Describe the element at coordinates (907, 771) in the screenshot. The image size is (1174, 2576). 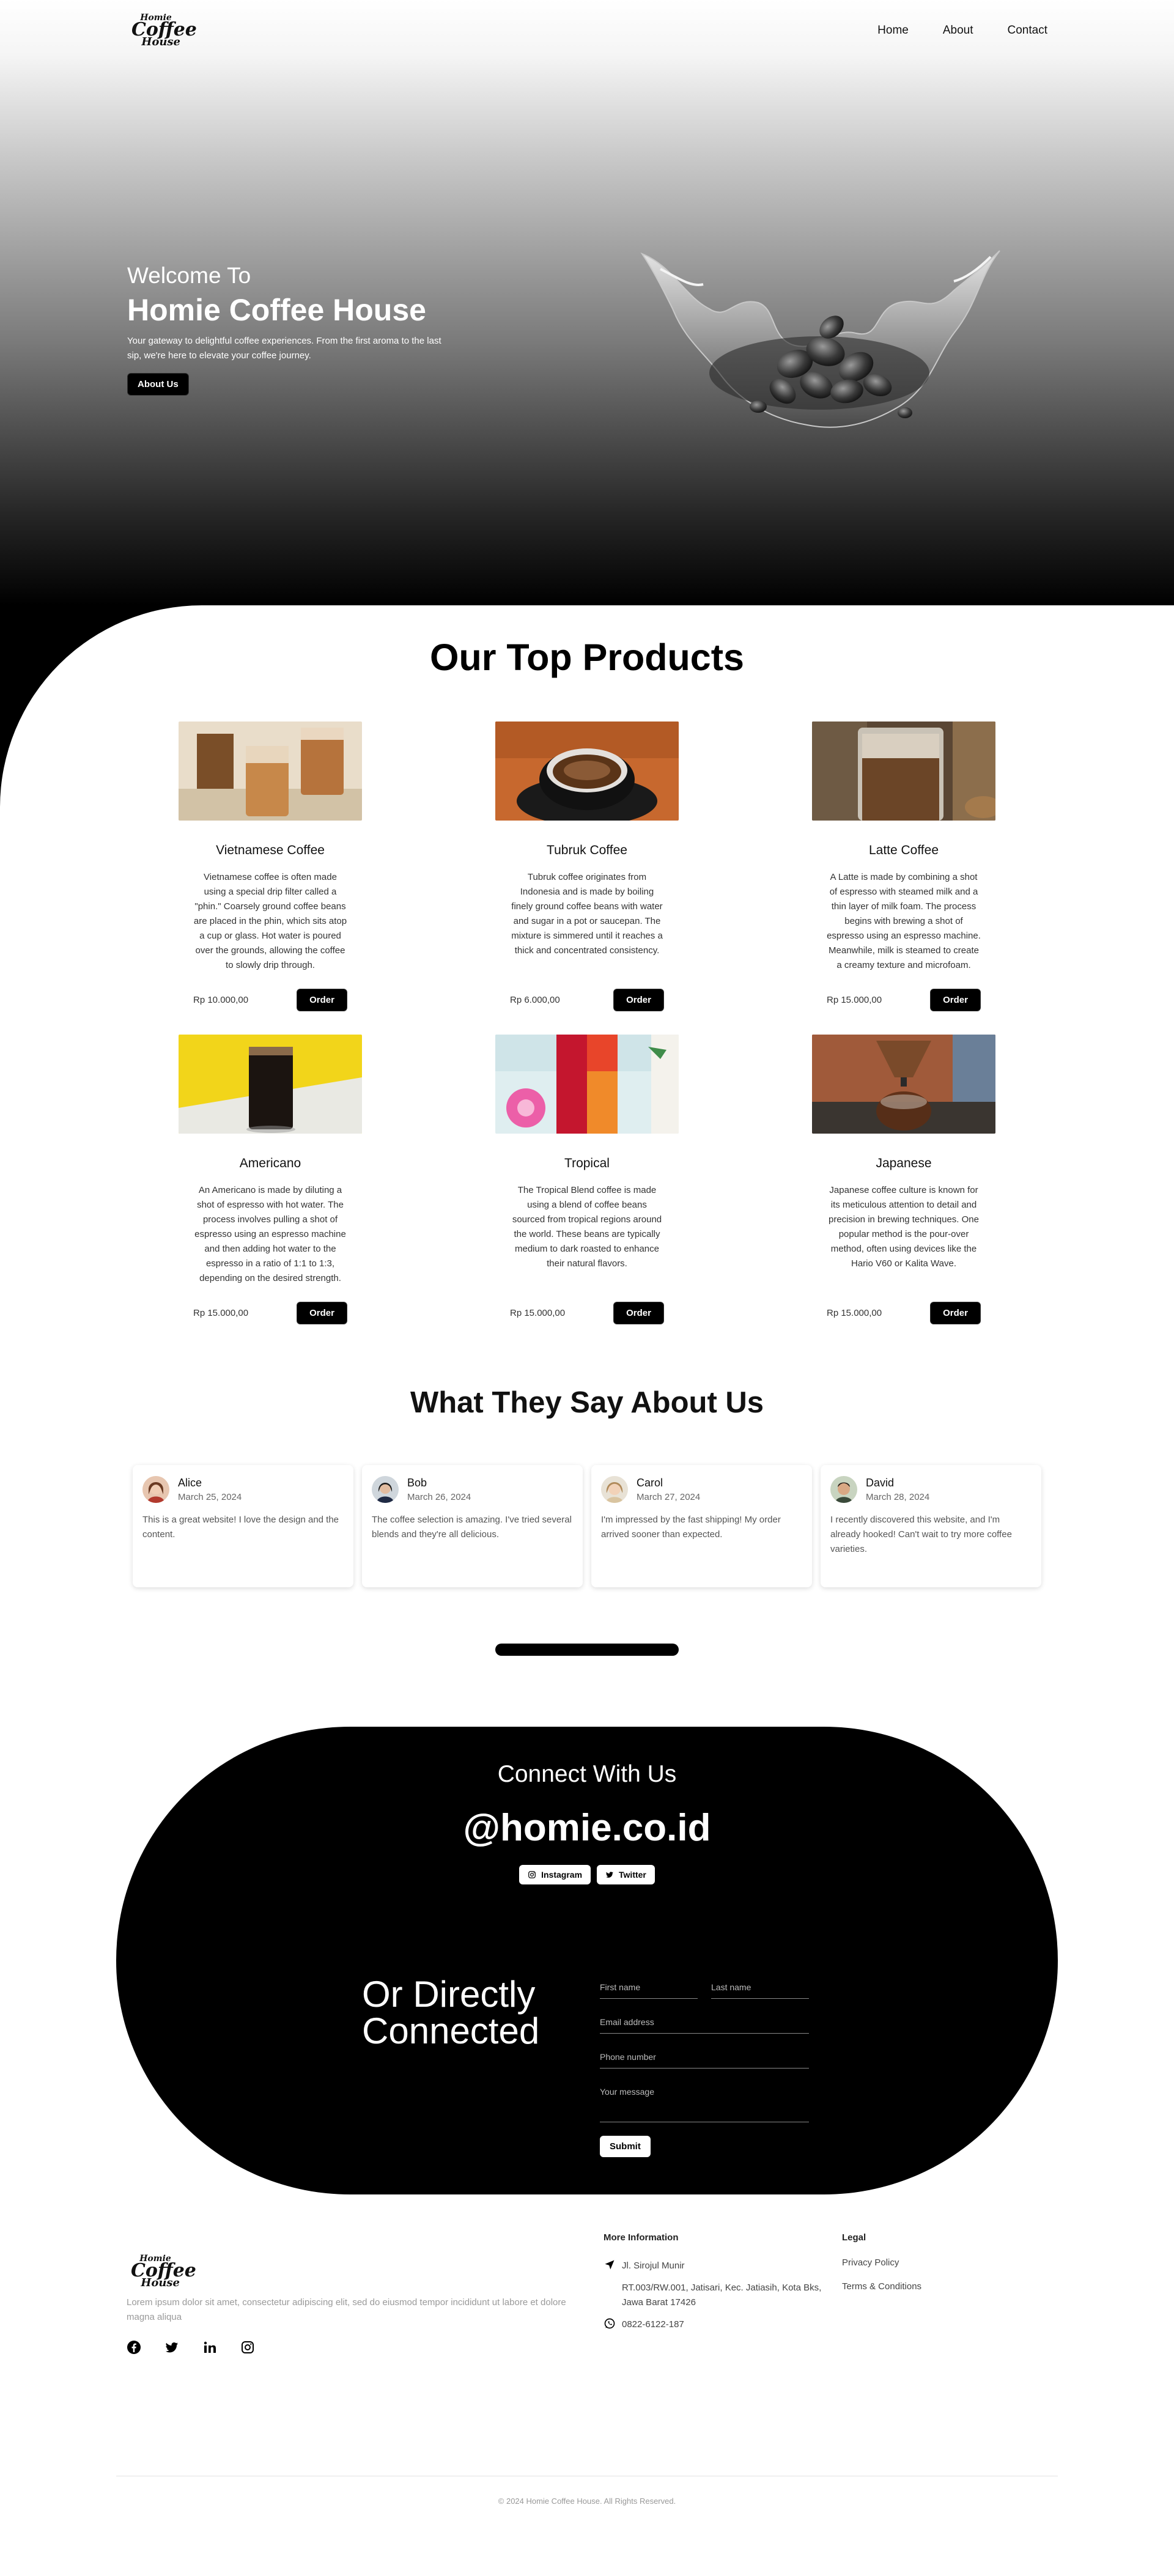
I see `latte-coffee-image` at that location.